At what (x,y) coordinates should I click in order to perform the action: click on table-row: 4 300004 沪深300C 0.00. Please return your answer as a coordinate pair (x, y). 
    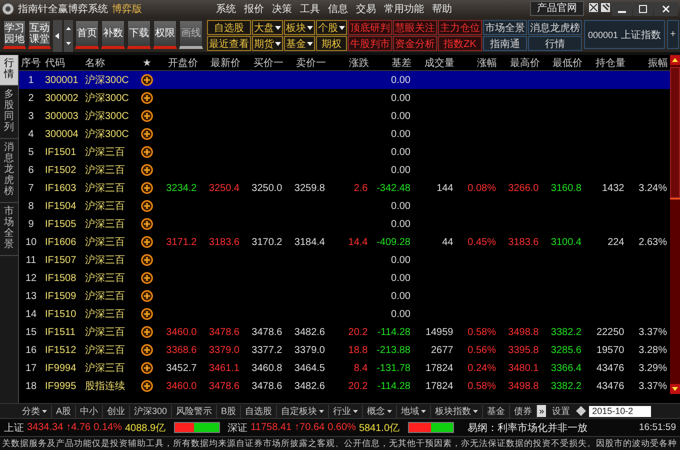
    Looking at the image, I should click on (344, 134).